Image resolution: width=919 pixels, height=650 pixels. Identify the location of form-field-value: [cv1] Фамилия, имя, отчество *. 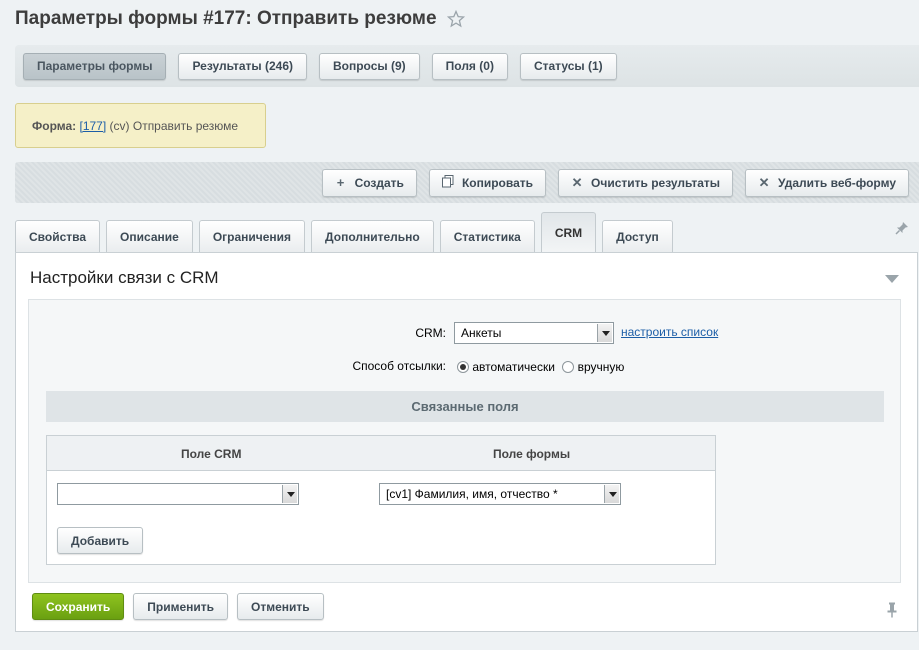
(472, 494).